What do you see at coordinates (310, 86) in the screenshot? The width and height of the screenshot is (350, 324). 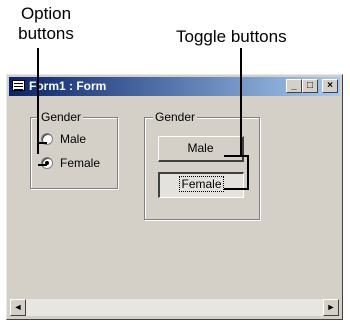 I see `maximize-button: □` at bounding box center [310, 86].